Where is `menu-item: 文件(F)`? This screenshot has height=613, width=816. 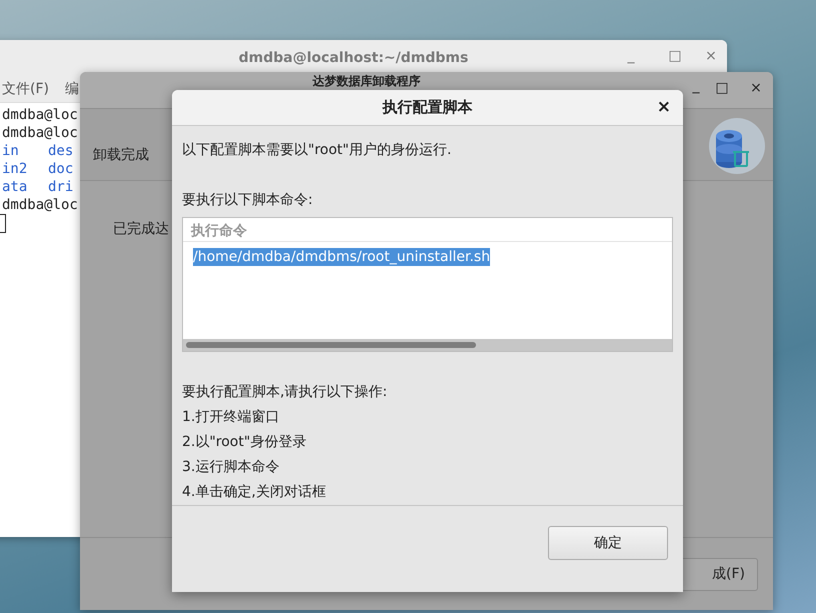 menu-item: 文件(F) is located at coordinates (25, 89).